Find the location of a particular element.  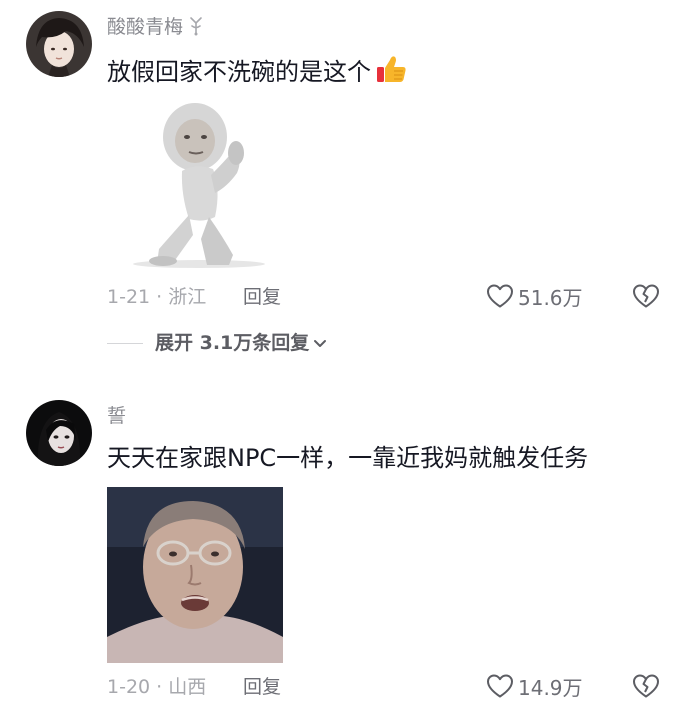

username: 酸酸青梅 is located at coordinates (156, 28).